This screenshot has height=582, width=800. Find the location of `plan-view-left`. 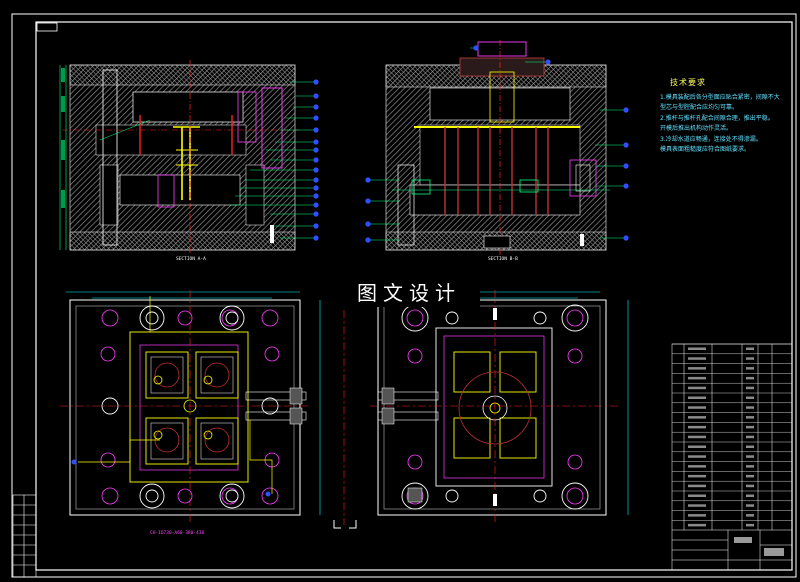

plan-view-left is located at coordinates (190, 406).